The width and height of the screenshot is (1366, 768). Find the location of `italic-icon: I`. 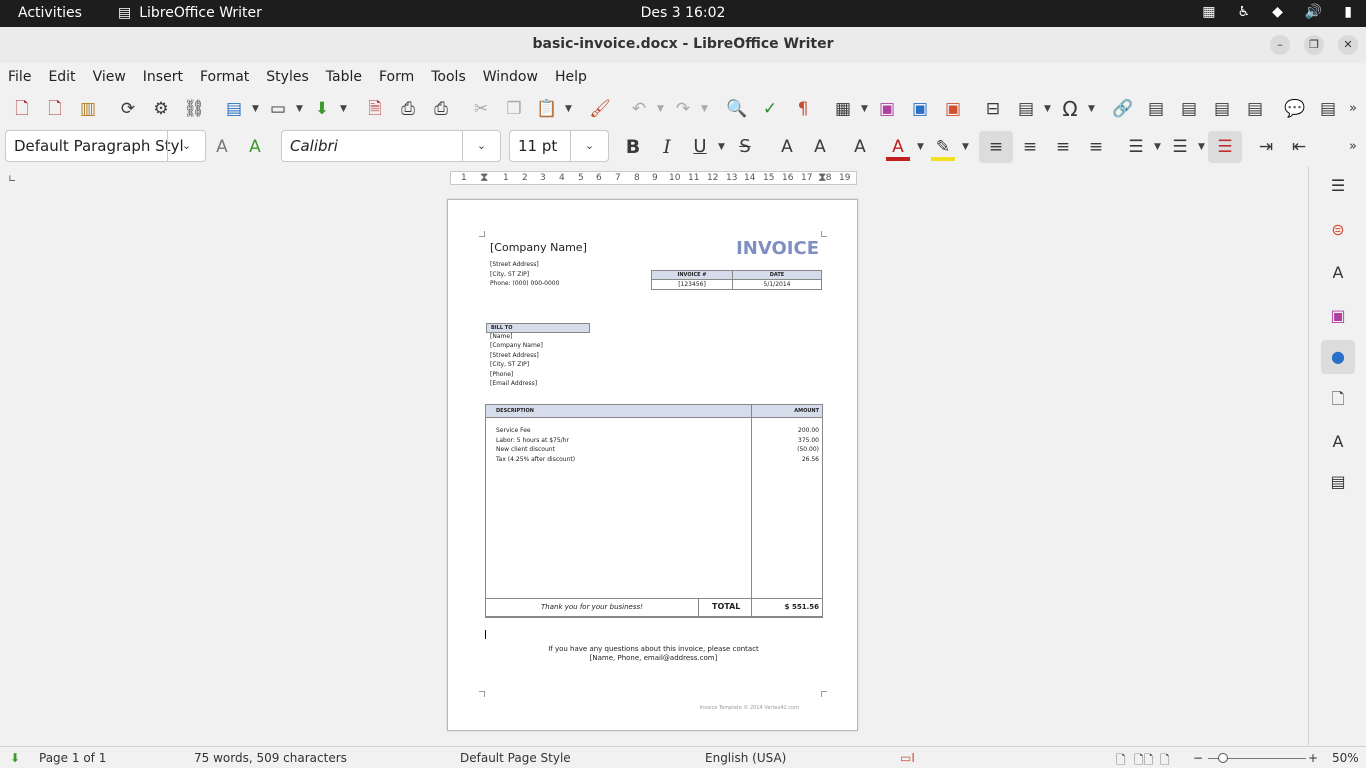

italic-icon: I is located at coordinates (667, 147).